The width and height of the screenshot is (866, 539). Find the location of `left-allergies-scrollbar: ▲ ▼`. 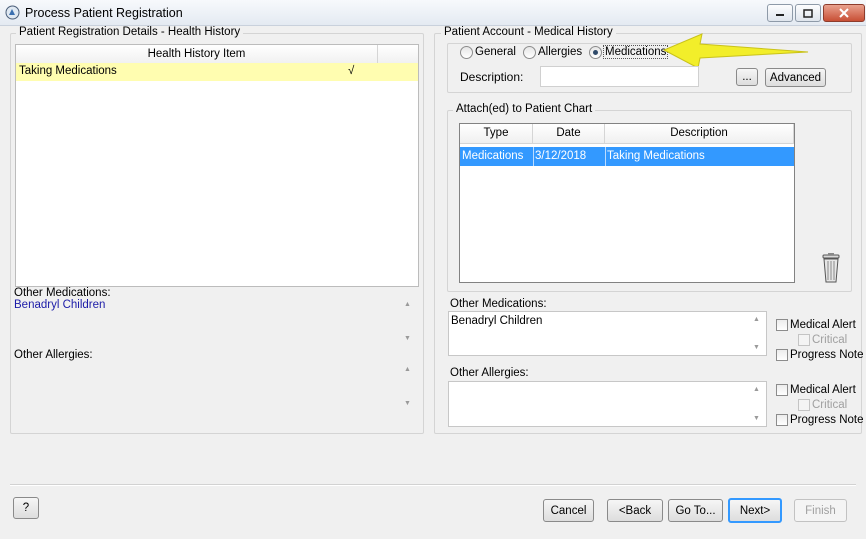

left-allergies-scrollbar: ▲ ▼ is located at coordinates (407, 388).